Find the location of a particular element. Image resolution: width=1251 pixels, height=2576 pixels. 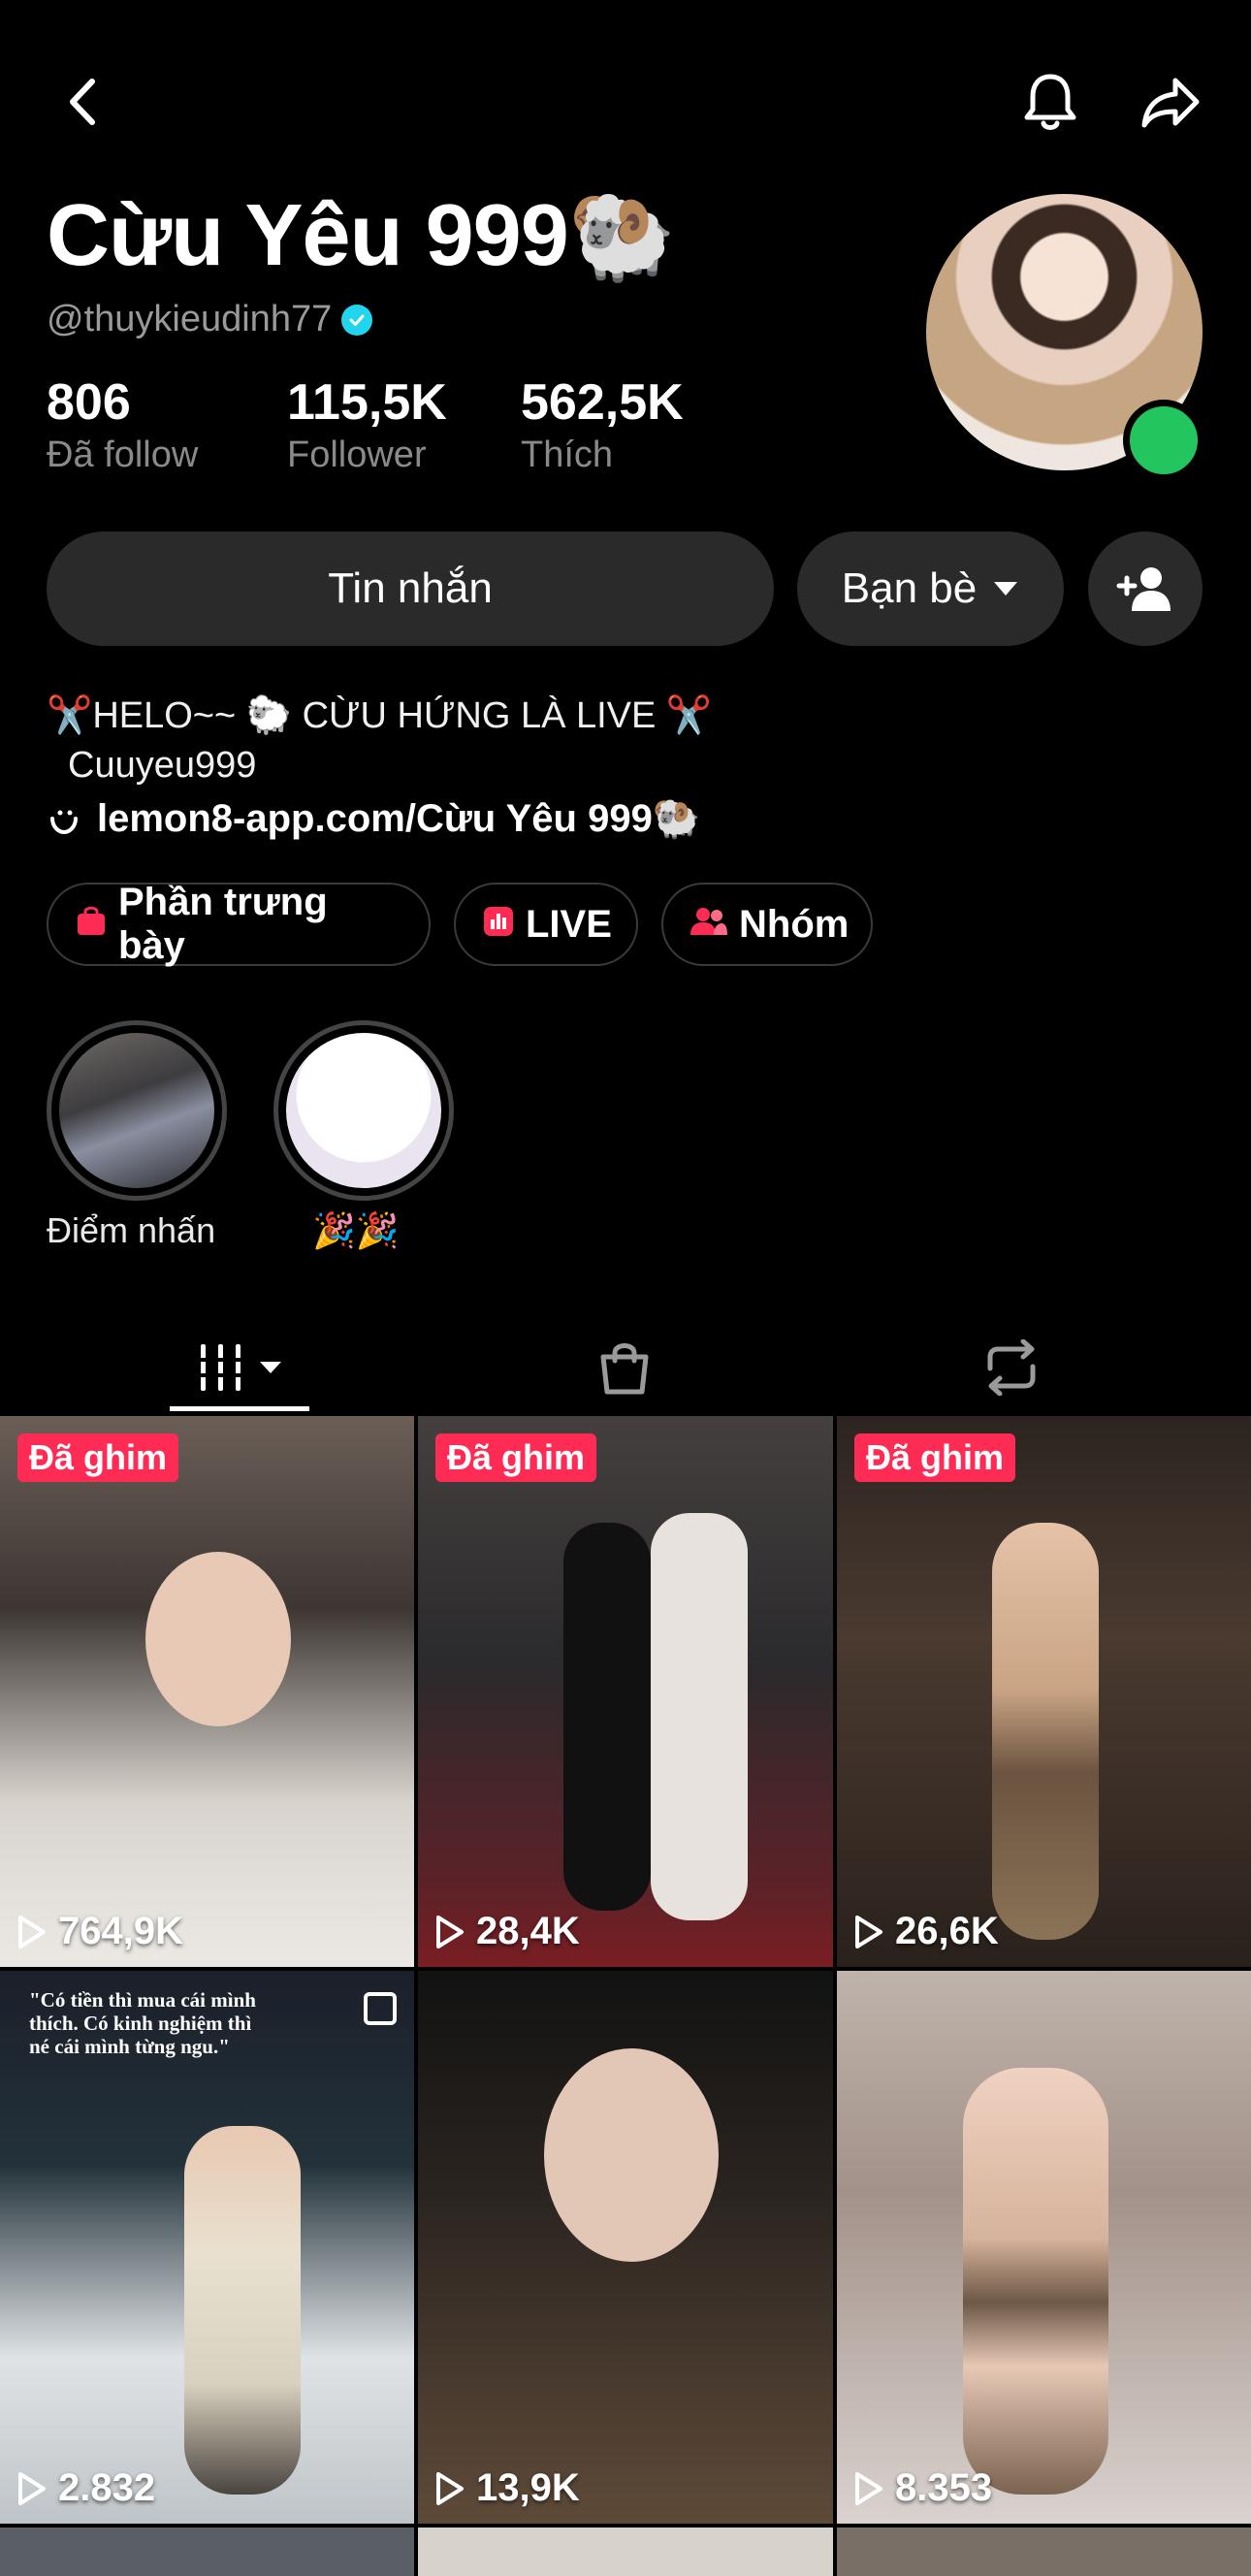

view-count-text: 8.353 is located at coordinates (944, 2487).